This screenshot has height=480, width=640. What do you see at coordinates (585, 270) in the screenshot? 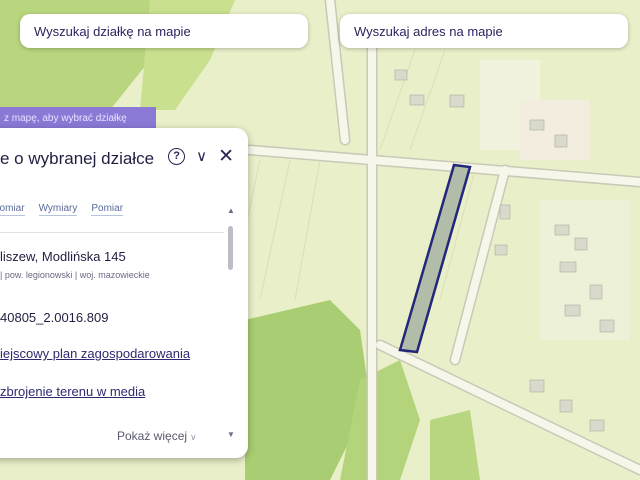
I see `field-patch` at bounding box center [585, 270].